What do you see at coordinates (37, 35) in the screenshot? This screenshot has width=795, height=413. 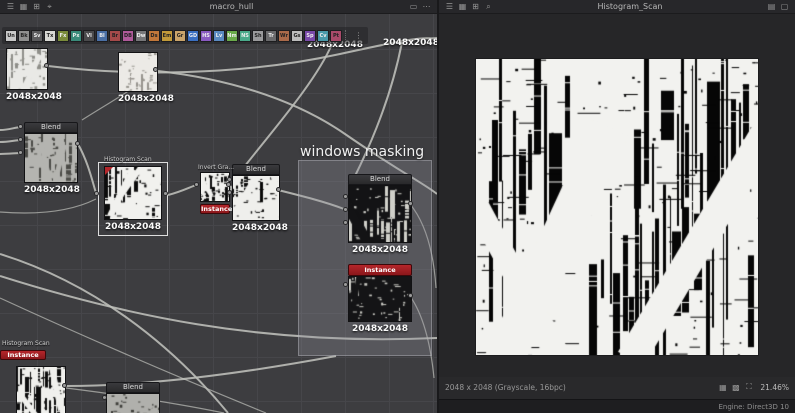 I see `palette-sv-node-icon: Sv` at bounding box center [37, 35].